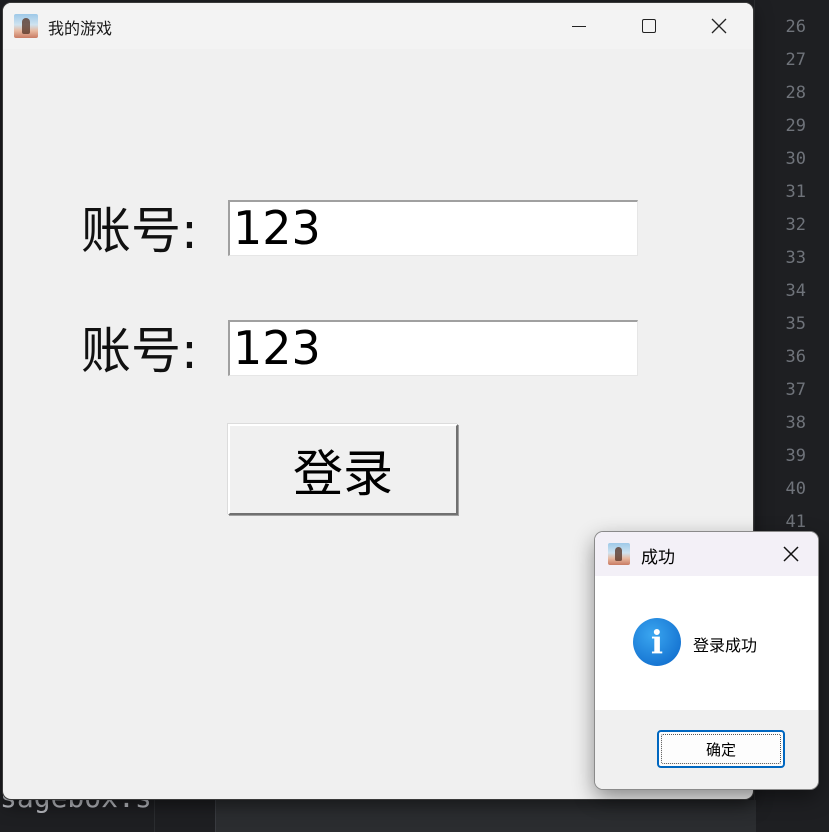 This screenshot has height=832, width=829. I want to click on dialog-footer: 确定, so click(706, 749).